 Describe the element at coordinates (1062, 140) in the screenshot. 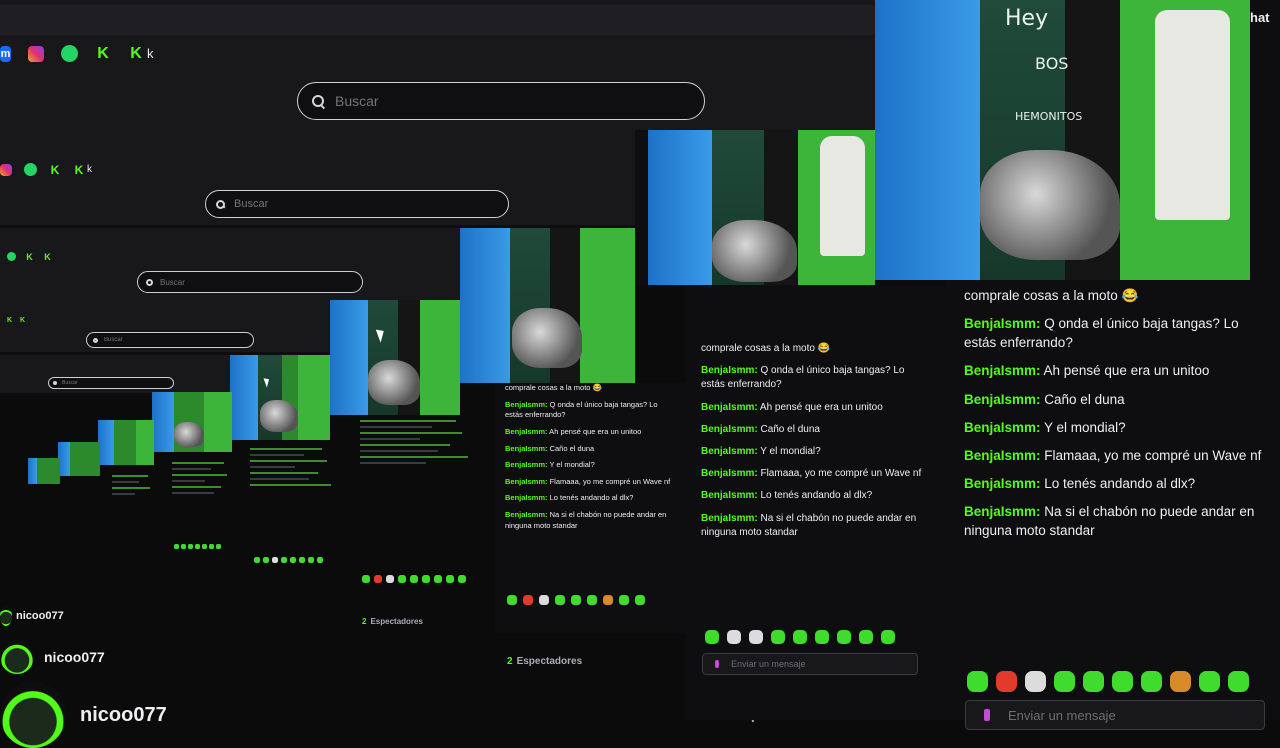

I see `stream-video: Hey BOS HEMONITOS` at that location.